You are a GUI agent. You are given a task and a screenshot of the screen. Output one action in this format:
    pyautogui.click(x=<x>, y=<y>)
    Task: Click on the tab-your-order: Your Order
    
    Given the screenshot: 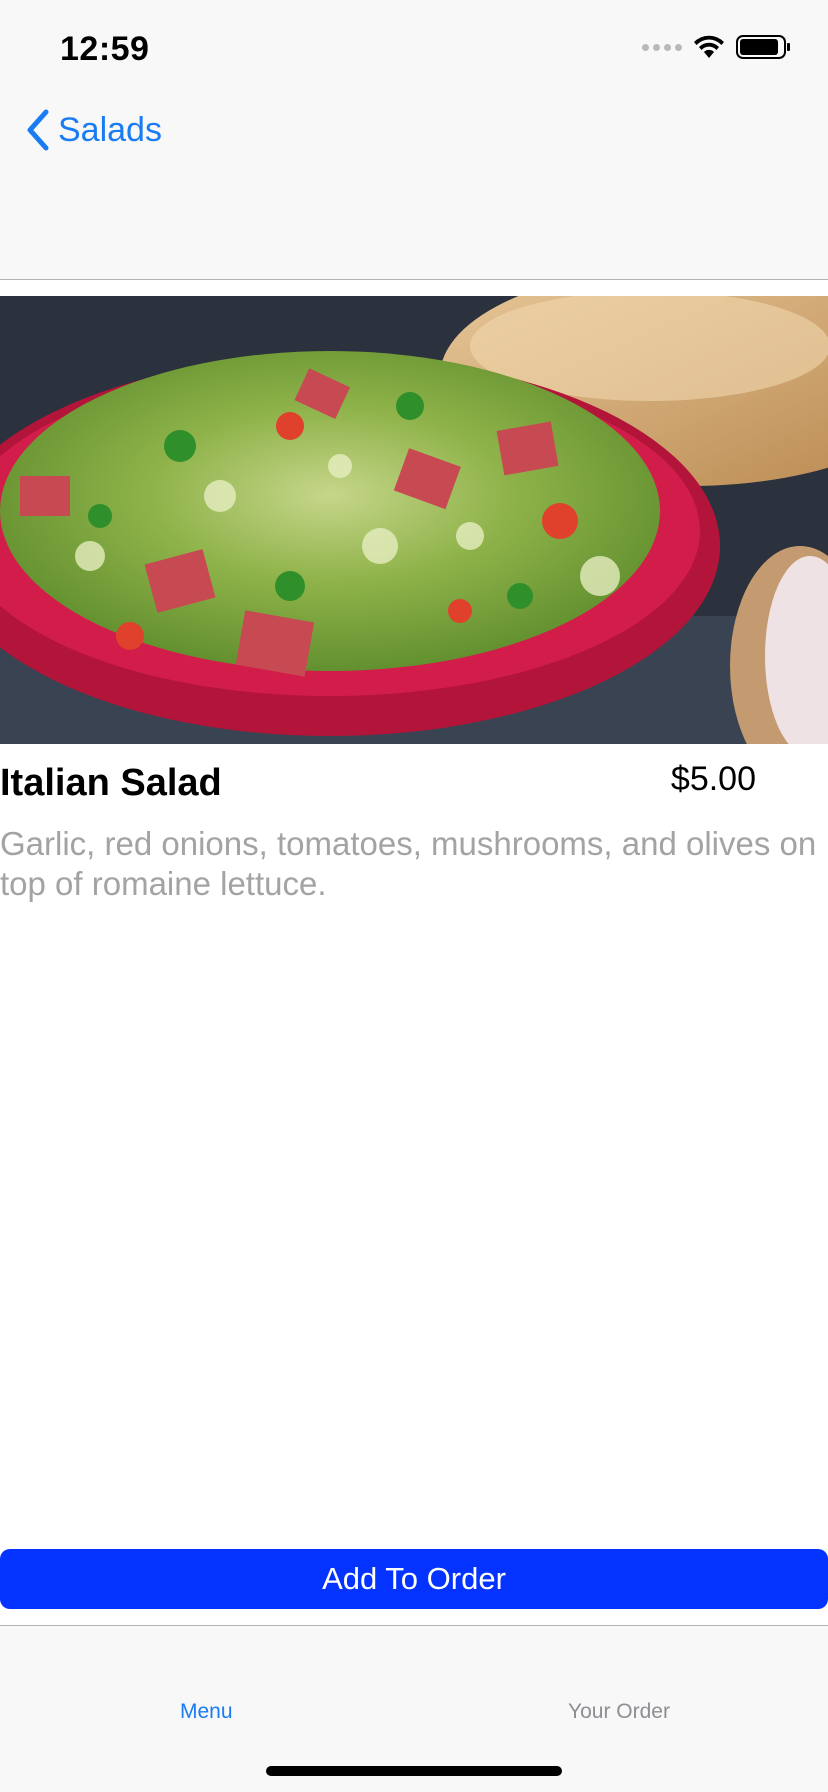 What is the action you would take?
    pyautogui.click(x=619, y=1712)
    